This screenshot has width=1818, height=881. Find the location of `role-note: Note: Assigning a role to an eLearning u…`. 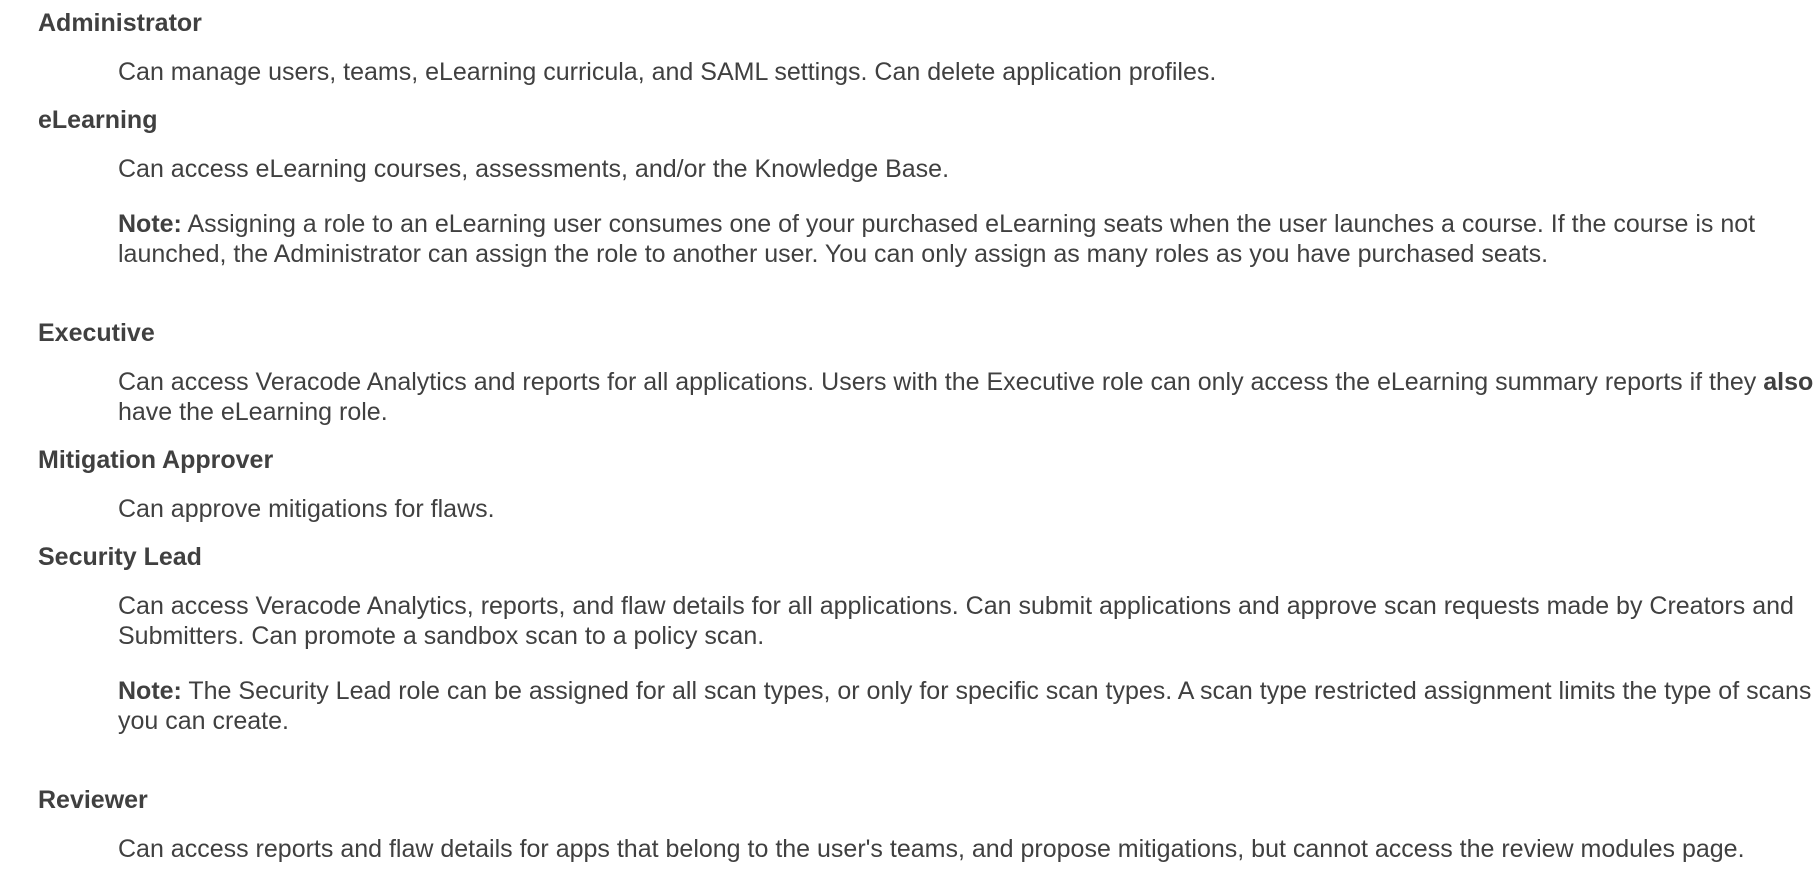

role-note: Note: Assigning a role to an eLearning u… is located at coordinates (968, 239).